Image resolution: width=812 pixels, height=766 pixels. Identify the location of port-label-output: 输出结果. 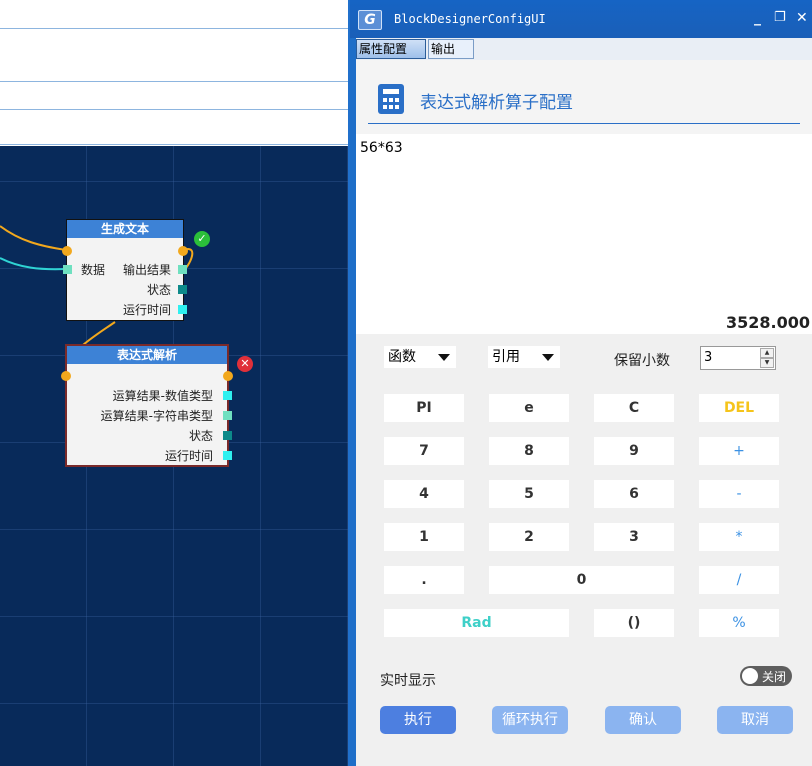
(146, 270).